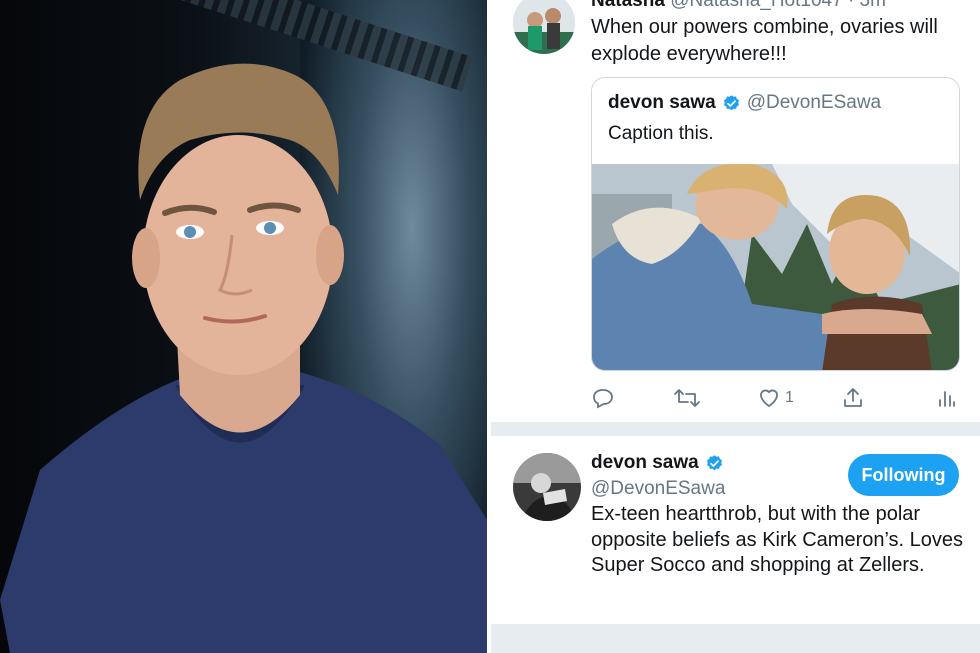 This screenshot has width=980, height=653. I want to click on analytics-button, so click(947, 398).